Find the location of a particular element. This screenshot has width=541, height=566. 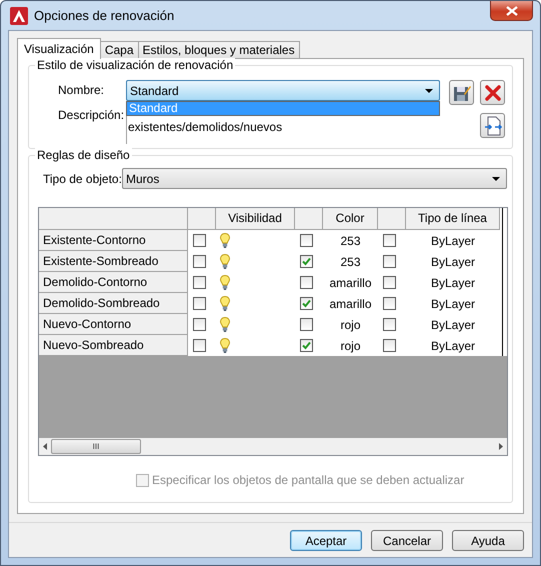

close-icon is located at coordinates (512, 11).